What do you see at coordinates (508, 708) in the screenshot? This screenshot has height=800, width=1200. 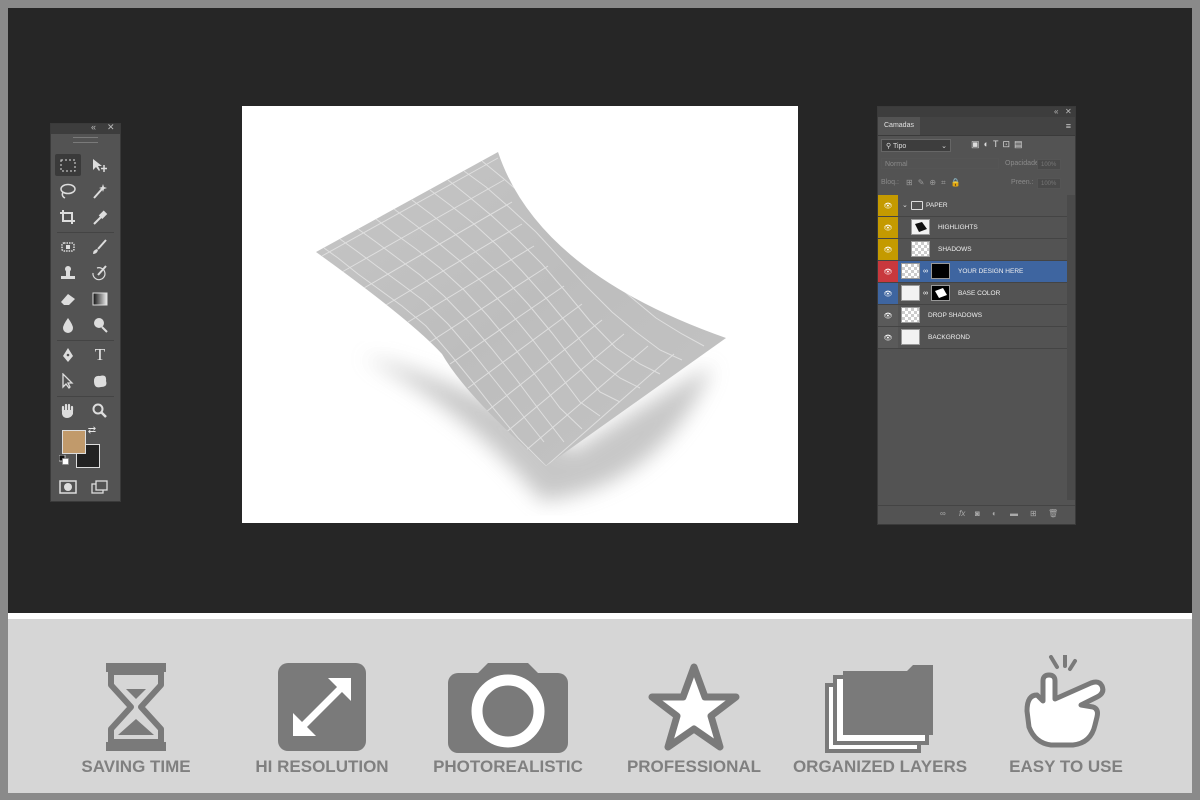 I see `camera-icon` at bounding box center [508, 708].